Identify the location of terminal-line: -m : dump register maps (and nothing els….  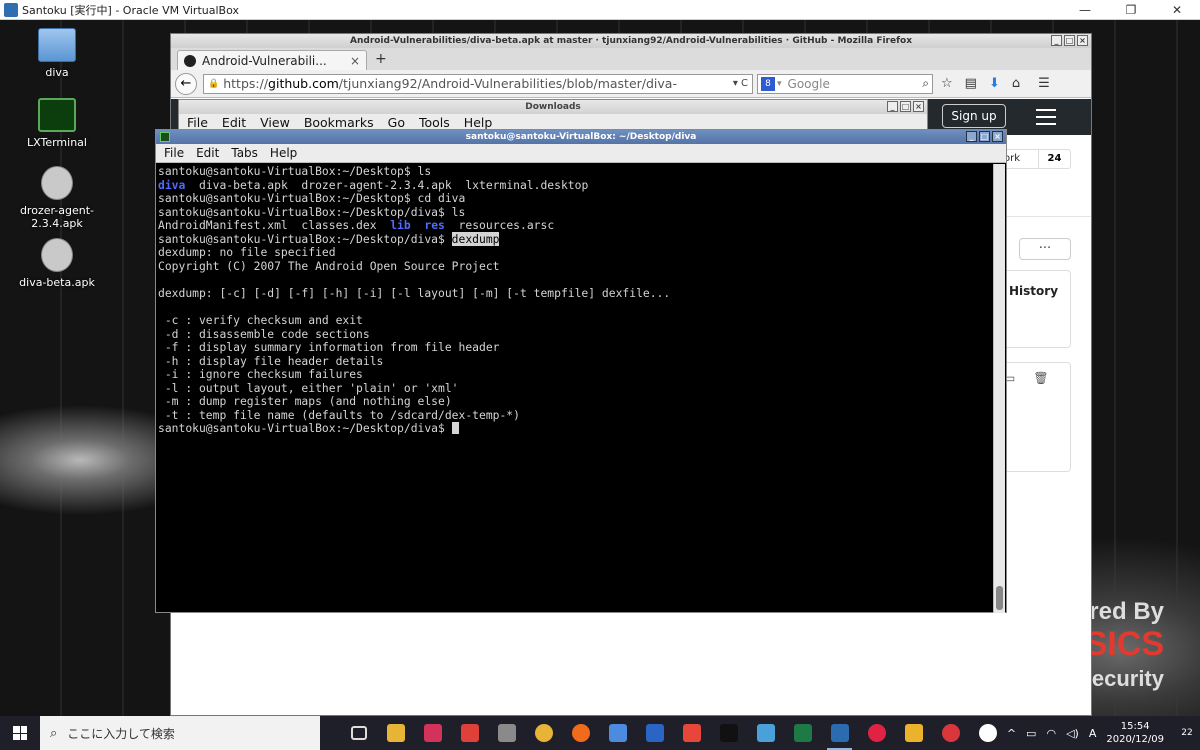
(582, 402).